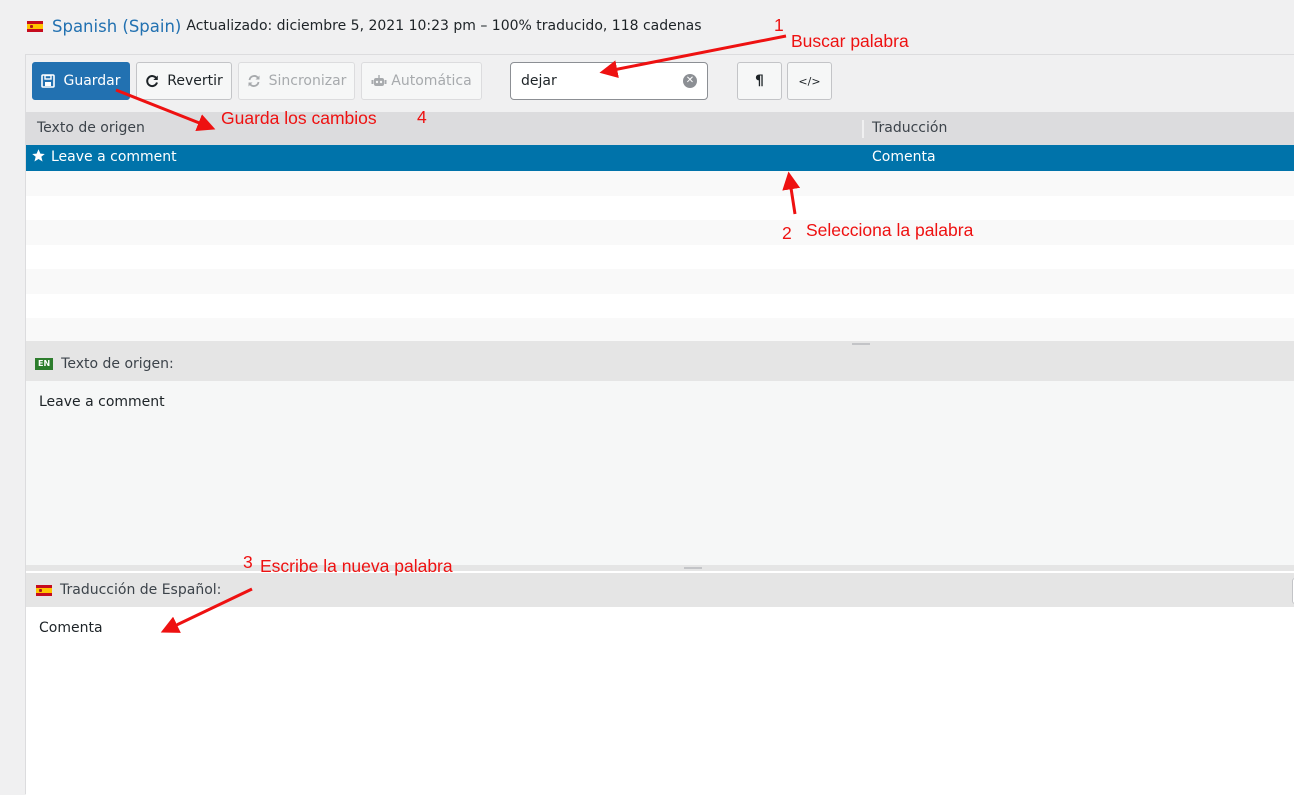  I want to click on auto-translate-label: Automática, so click(431, 81).